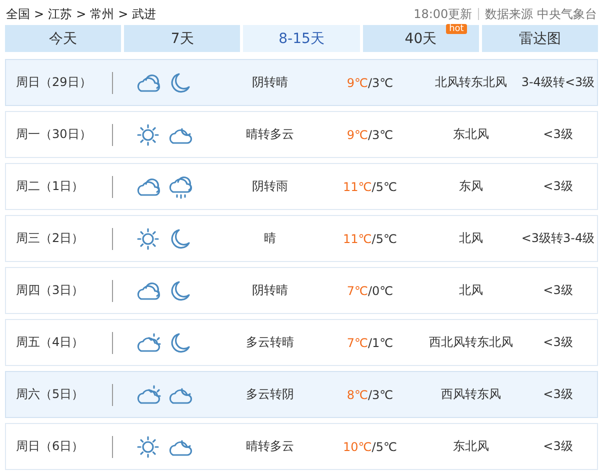  Describe the element at coordinates (270, 394) in the screenshot. I see `weather-text: 多云转阴` at that location.